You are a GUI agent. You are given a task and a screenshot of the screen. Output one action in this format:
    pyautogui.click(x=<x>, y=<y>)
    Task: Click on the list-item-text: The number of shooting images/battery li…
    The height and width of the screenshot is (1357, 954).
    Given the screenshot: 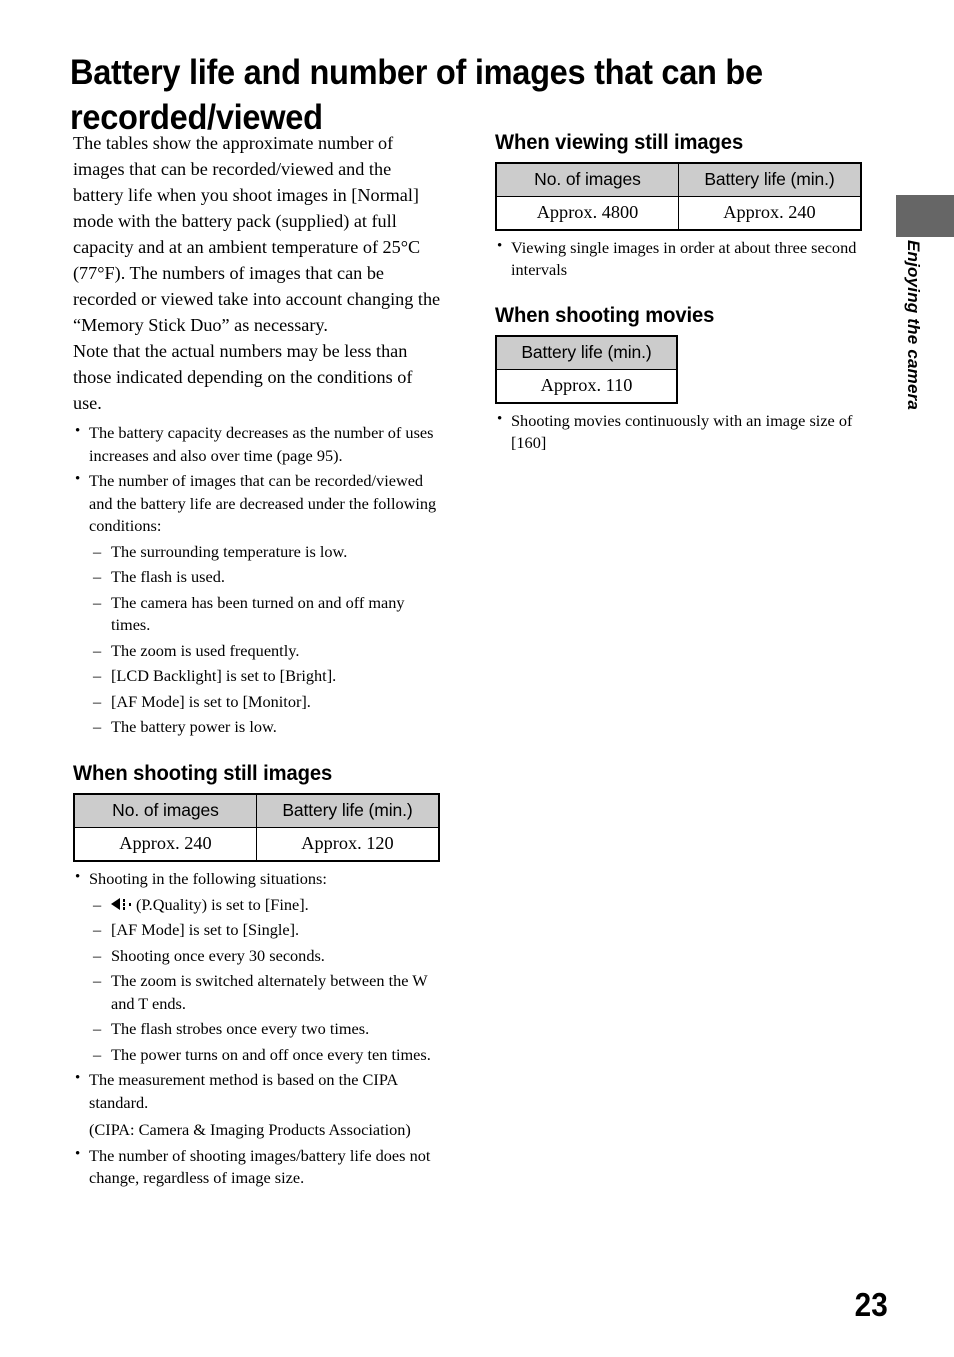 What is the action you would take?
    pyautogui.click(x=260, y=1166)
    